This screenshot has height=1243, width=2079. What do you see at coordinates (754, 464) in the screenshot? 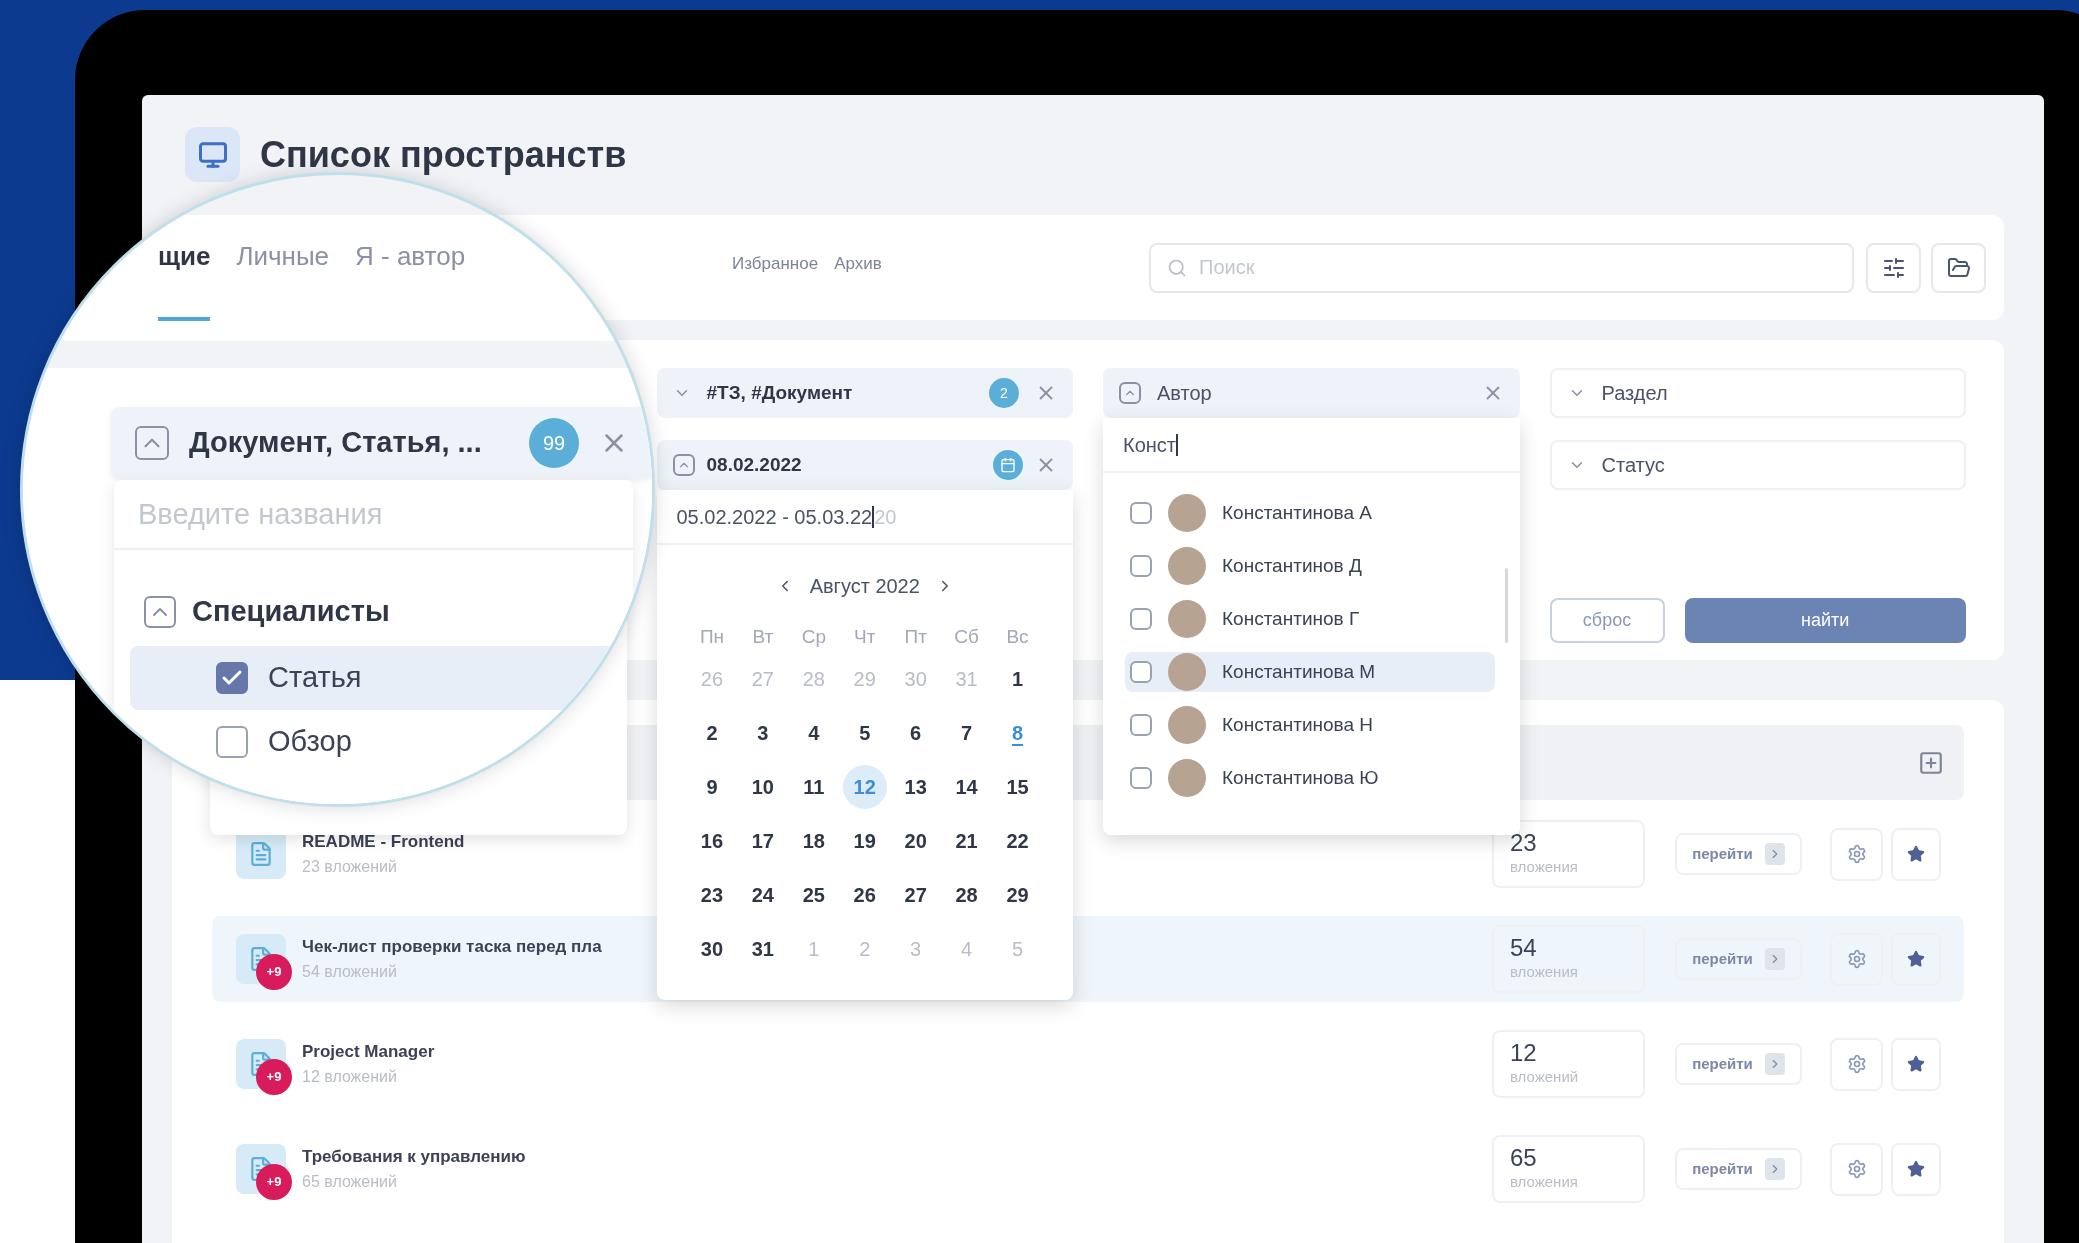
I see `date-filter-value: 08.02.2022` at bounding box center [754, 464].